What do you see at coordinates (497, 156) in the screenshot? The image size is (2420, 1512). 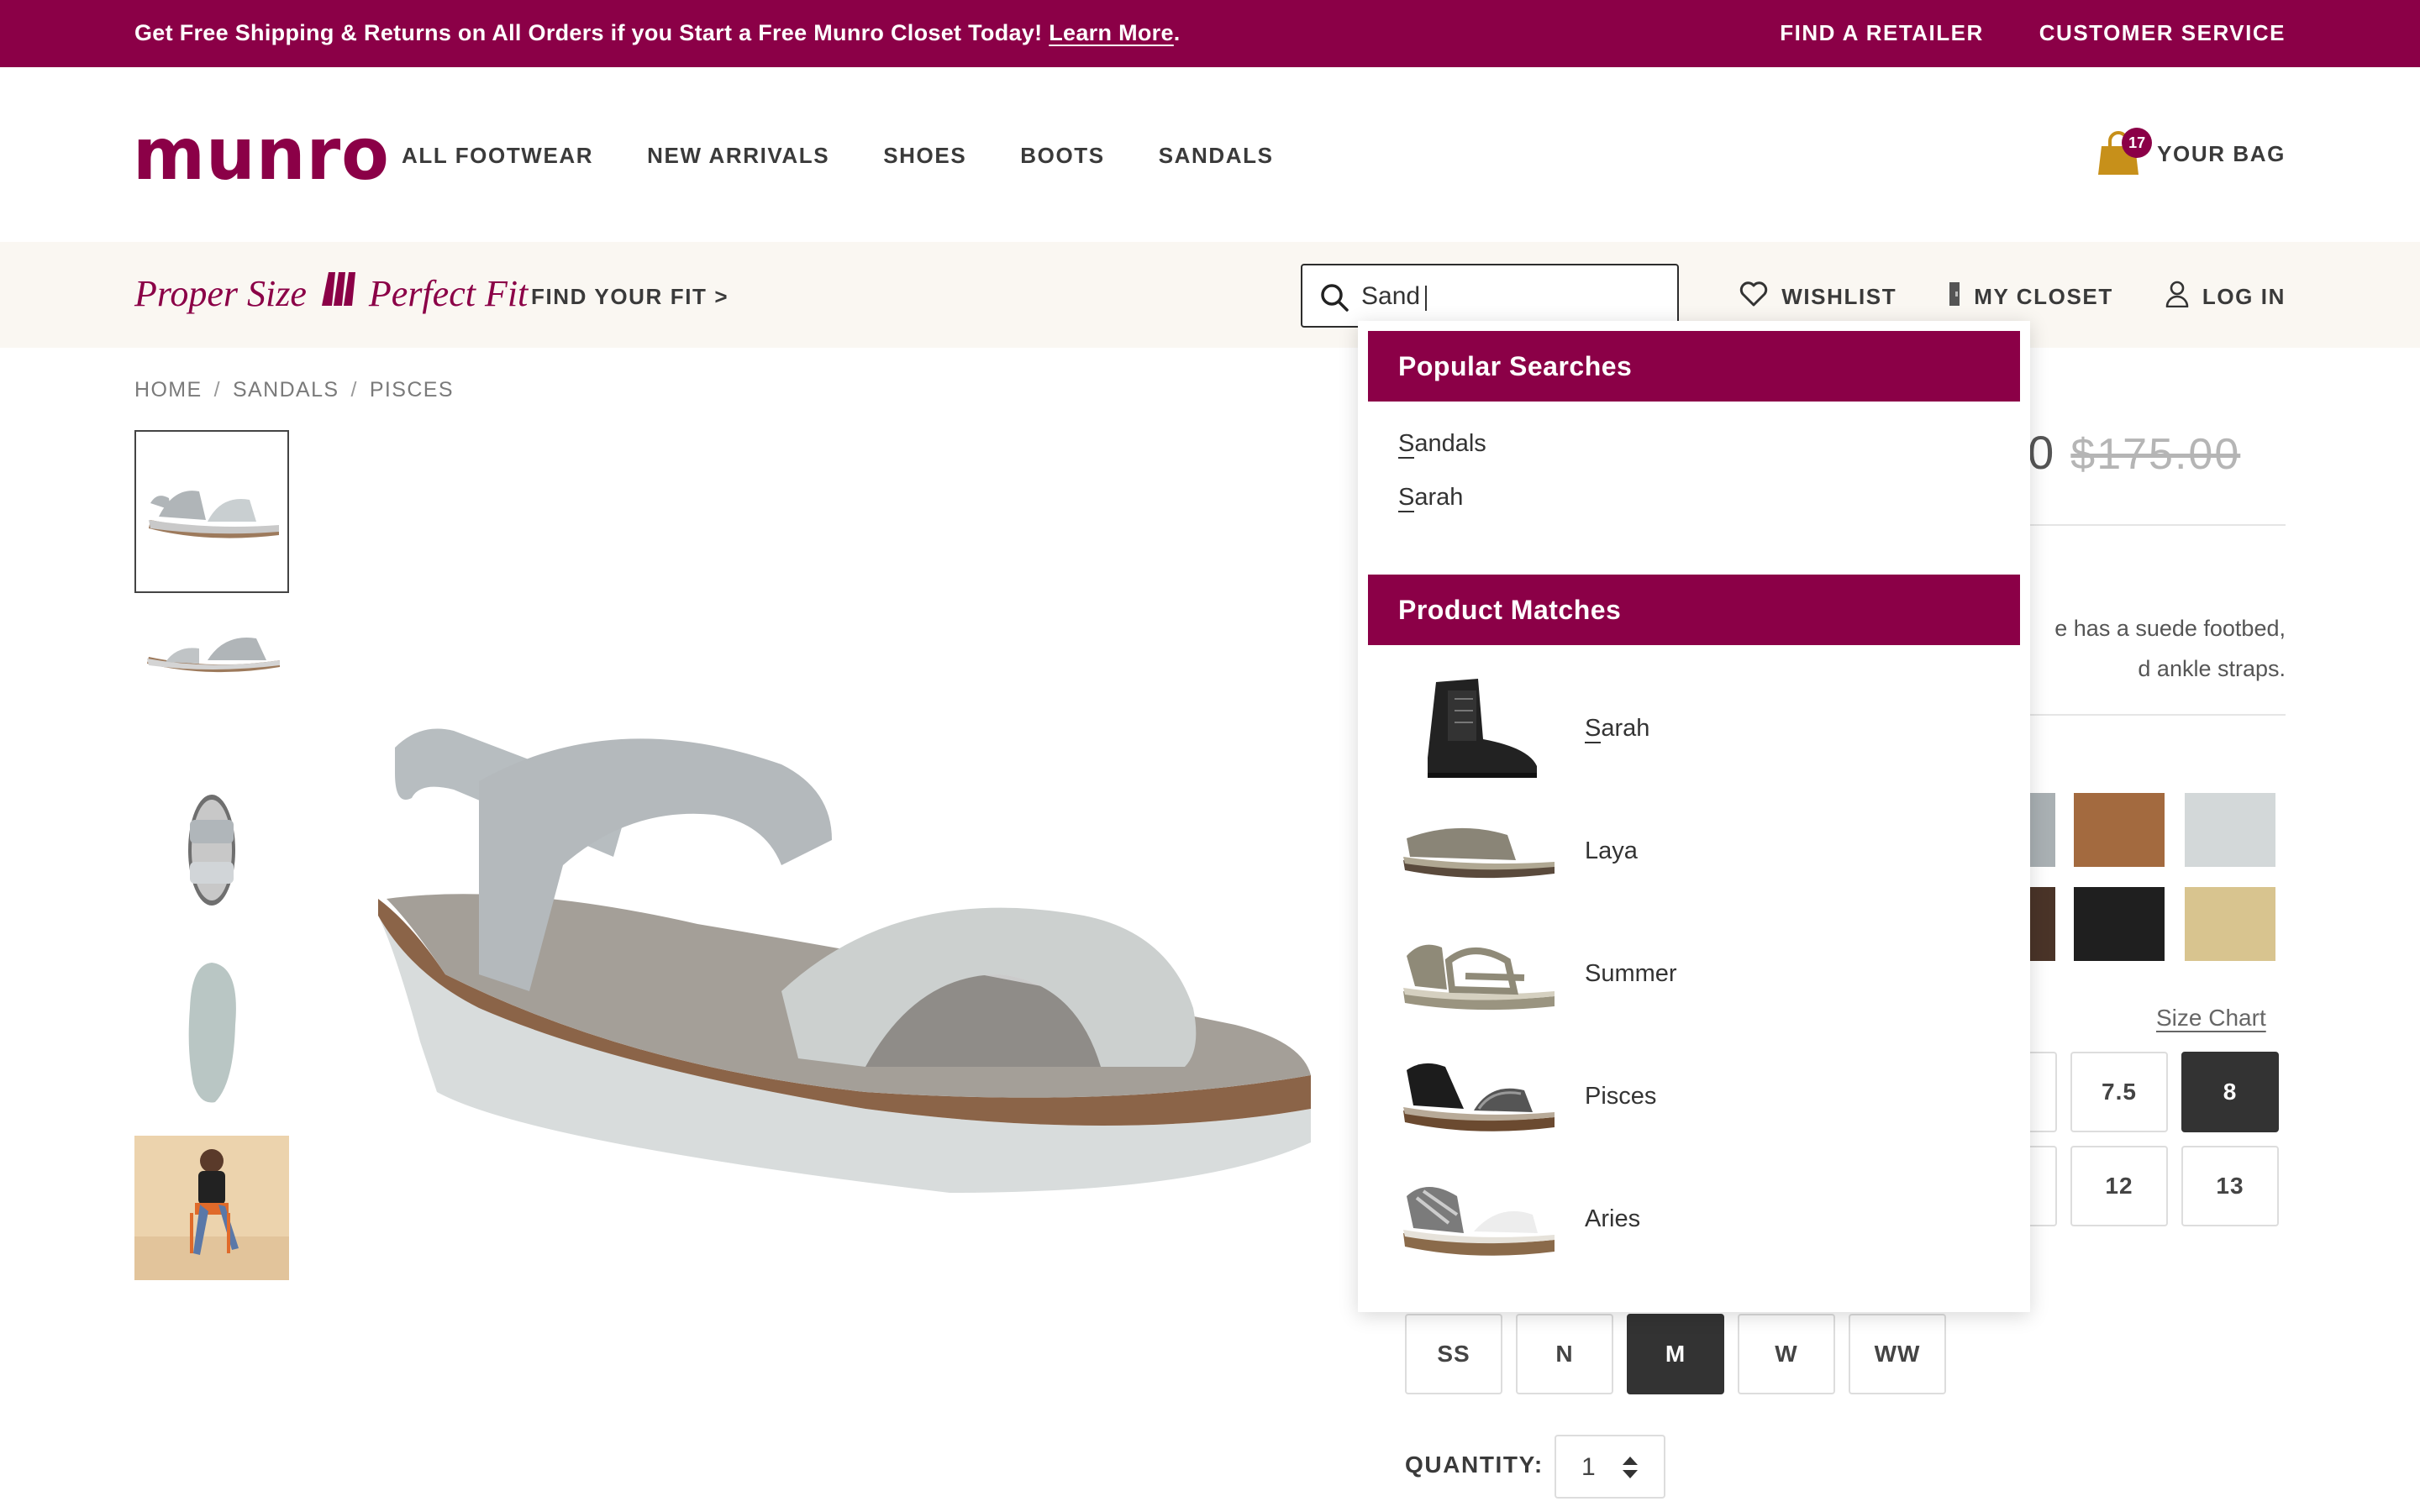 I see `nav-all-footwear: ALL FOOTWEAR` at bounding box center [497, 156].